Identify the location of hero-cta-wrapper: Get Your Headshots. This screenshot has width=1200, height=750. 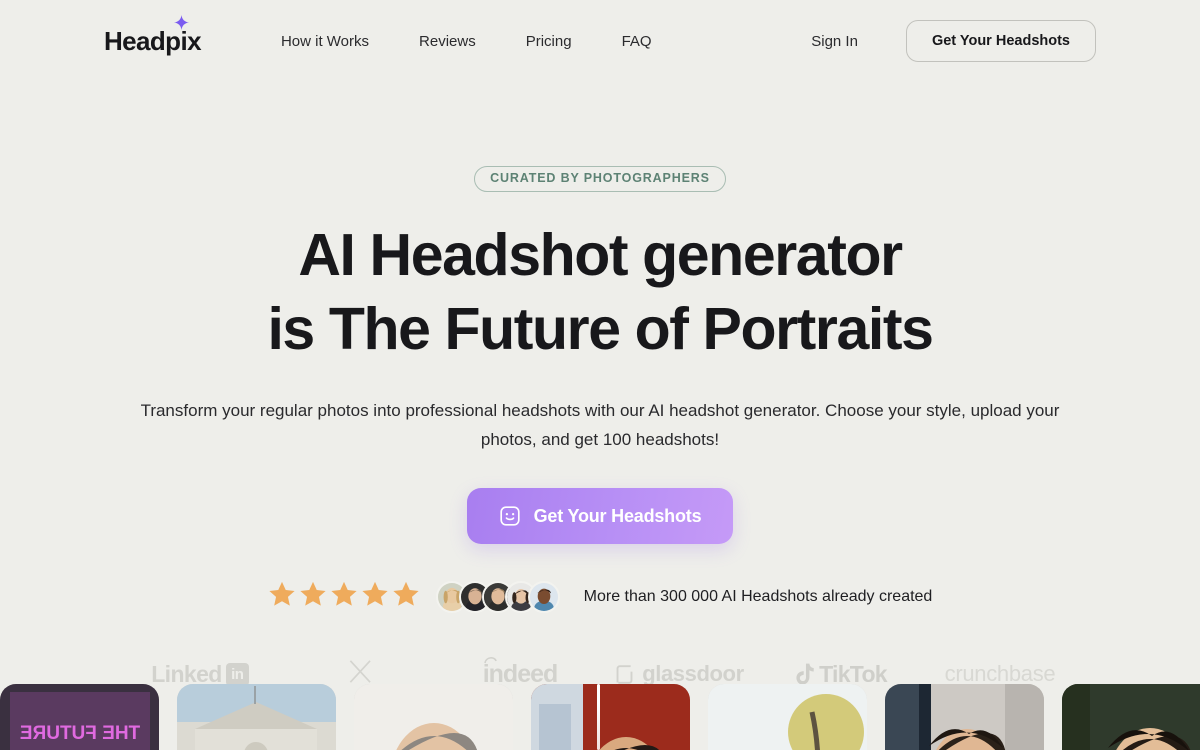
(600, 516).